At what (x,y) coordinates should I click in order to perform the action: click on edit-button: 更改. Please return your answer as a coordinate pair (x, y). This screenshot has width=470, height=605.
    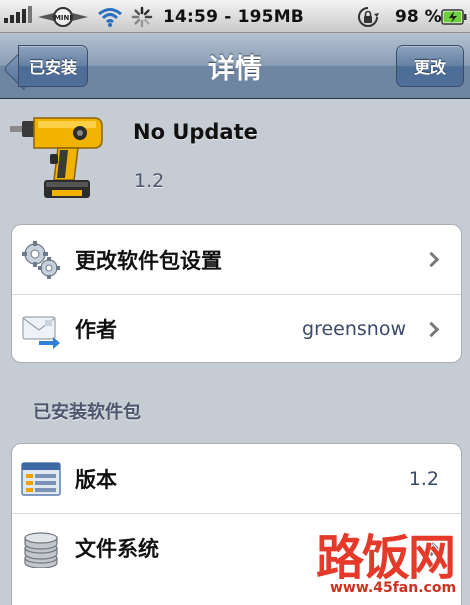
    Looking at the image, I should click on (430, 66).